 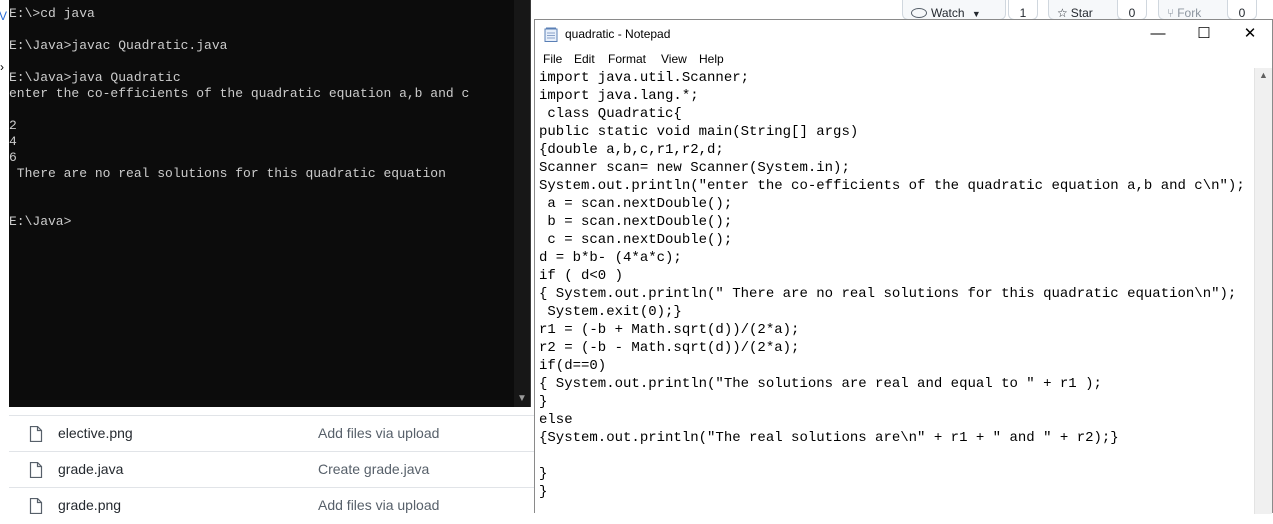 I want to click on notepad-icon, so click(x=551, y=34).